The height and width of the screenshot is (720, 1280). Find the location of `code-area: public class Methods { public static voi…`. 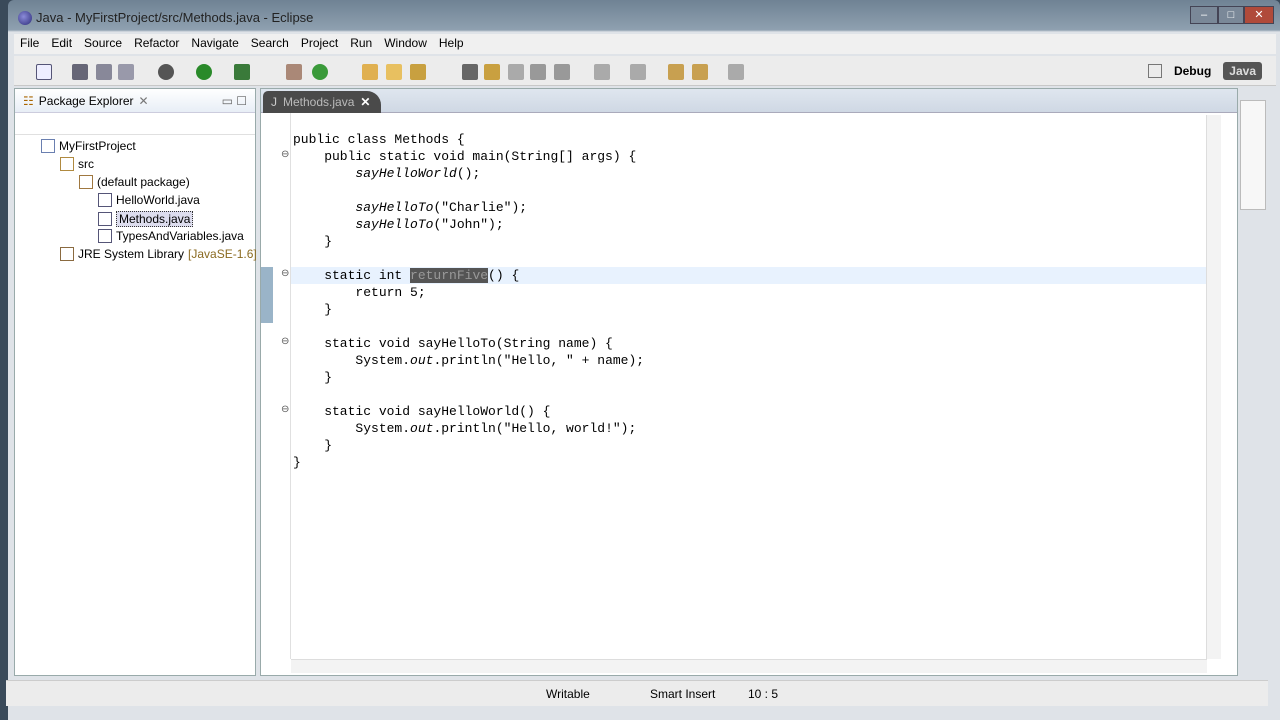

code-area: public class Methods { public static voi… is located at coordinates (468, 301).